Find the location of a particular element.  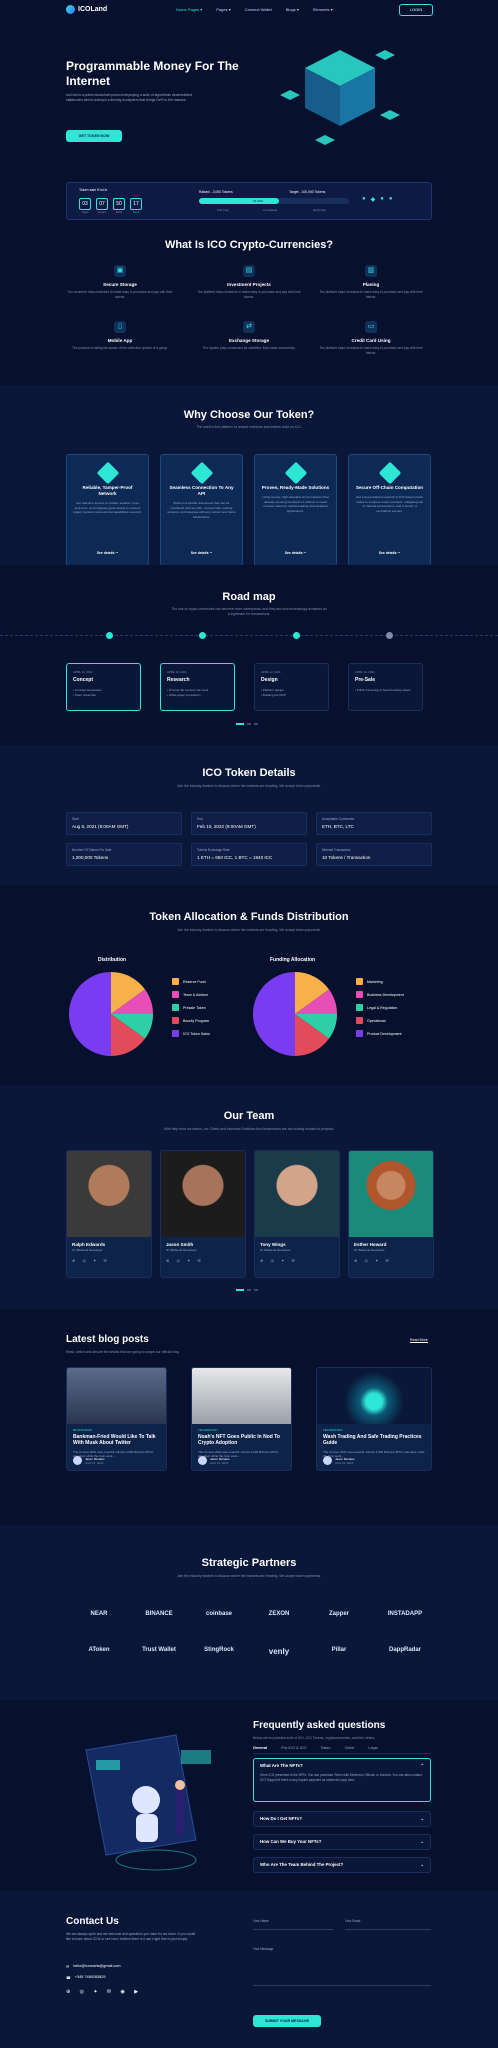

detail-value: 1 ETH = 650 ICC, 1 BTC = 1940 ICC is located at coordinates (235, 857).